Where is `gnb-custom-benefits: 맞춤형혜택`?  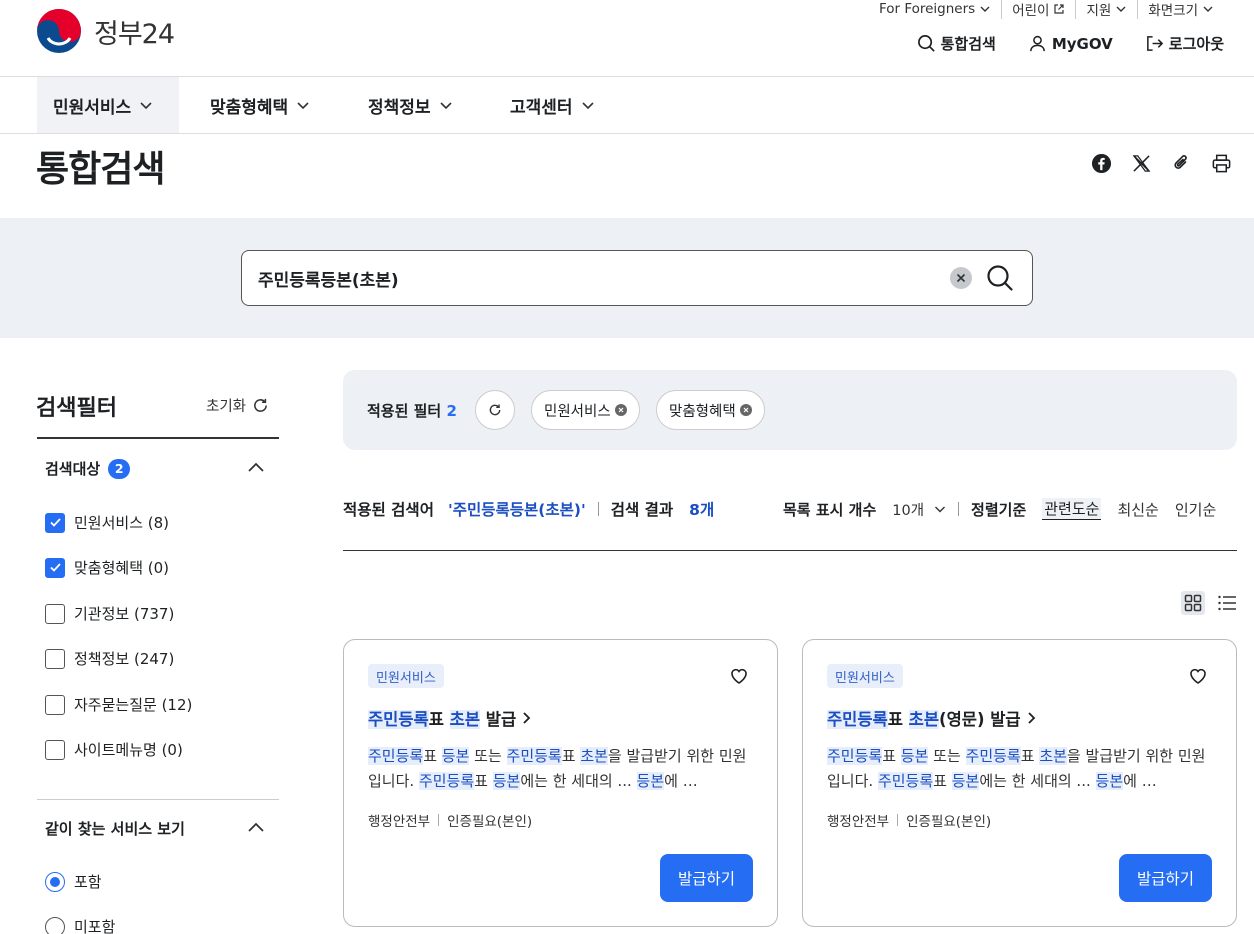 gnb-custom-benefits: 맞춤형혜택 is located at coordinates (260, 105).